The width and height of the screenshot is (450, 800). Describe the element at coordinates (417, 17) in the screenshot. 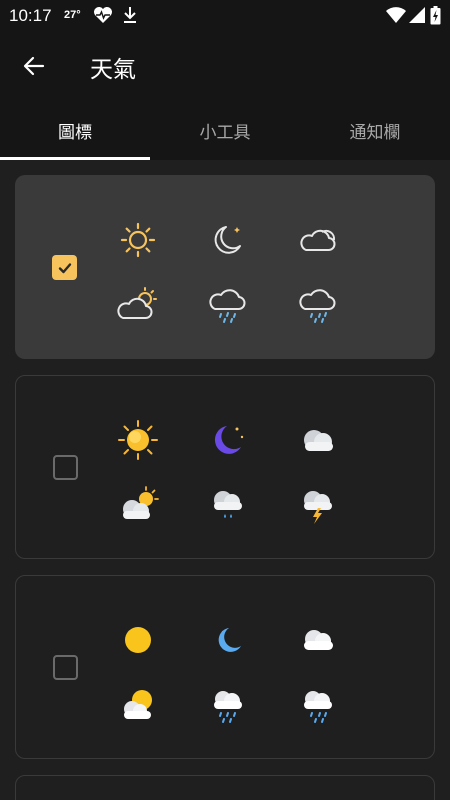

I see `signal-icon` at that location.